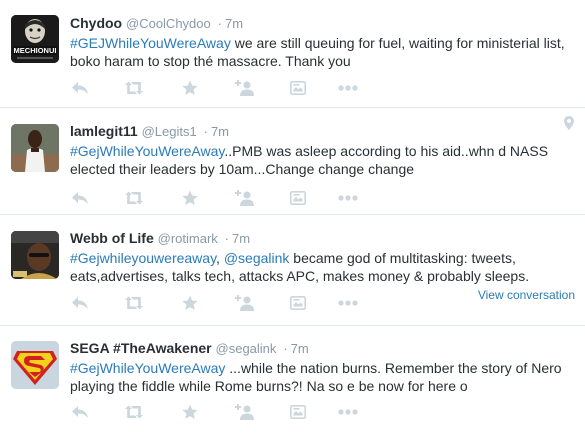 This screenshot has height=433, width=585. I want to click on display-name: Webb of Life, so click(112, 238).